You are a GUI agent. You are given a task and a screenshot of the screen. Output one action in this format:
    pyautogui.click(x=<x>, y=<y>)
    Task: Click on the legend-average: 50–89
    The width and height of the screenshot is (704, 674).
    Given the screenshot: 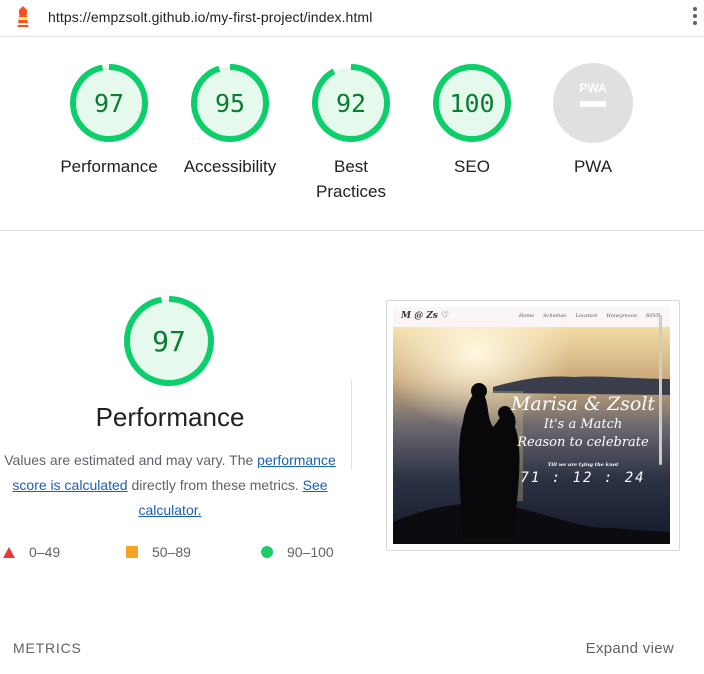 What is the action you would take?
    pyautogui.click(x=158, y=552)
    